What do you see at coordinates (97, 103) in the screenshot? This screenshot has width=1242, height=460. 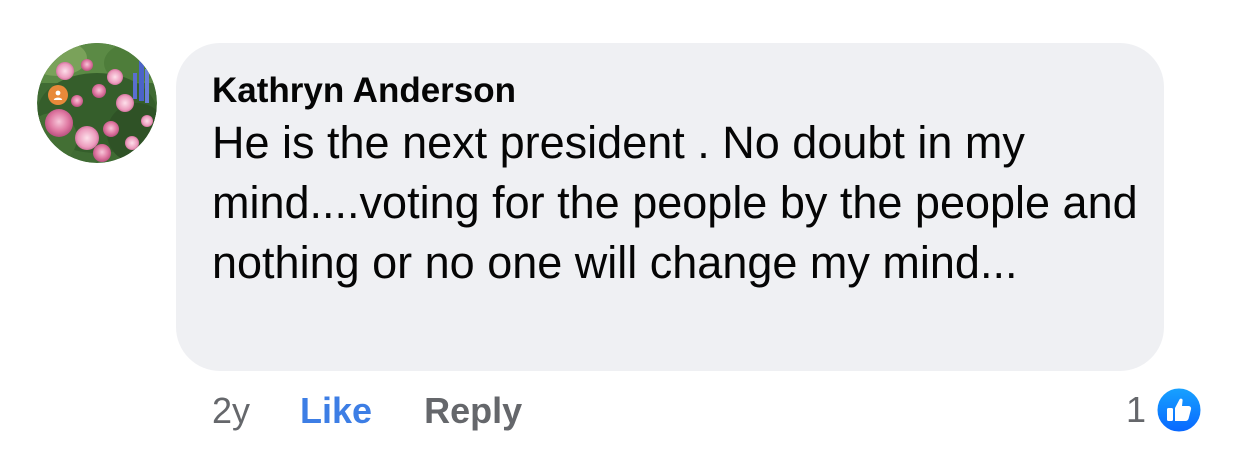 I see `avatar` at bounding box center [97, 103].